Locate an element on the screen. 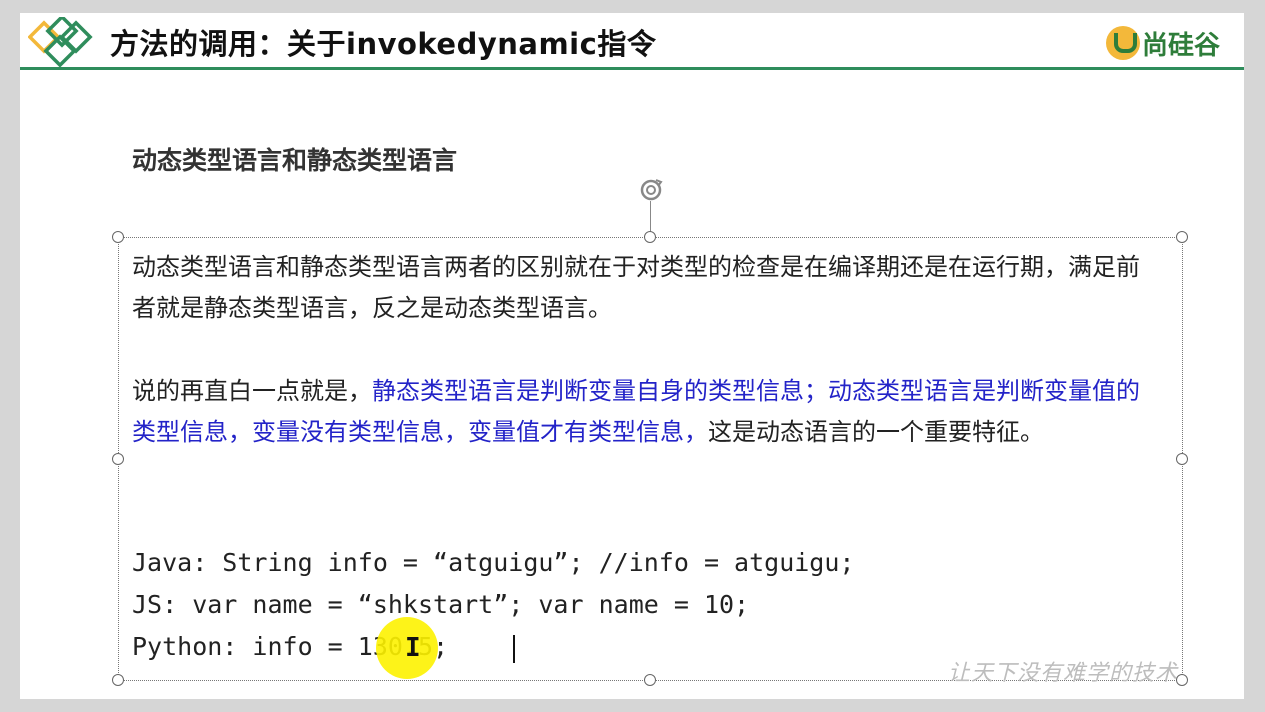 The height and width of the screenshot is (712, 1265). rotate-icon is located at coordinates (651, 190).